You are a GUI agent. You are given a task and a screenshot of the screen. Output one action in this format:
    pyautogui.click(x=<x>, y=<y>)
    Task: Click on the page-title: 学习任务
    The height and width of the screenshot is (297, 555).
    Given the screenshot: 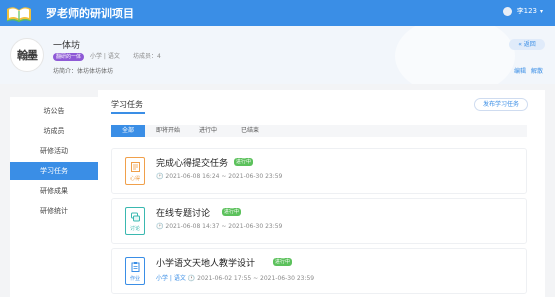 What is the action you would take?
    pyautogui.click(x=127, y=104)
    